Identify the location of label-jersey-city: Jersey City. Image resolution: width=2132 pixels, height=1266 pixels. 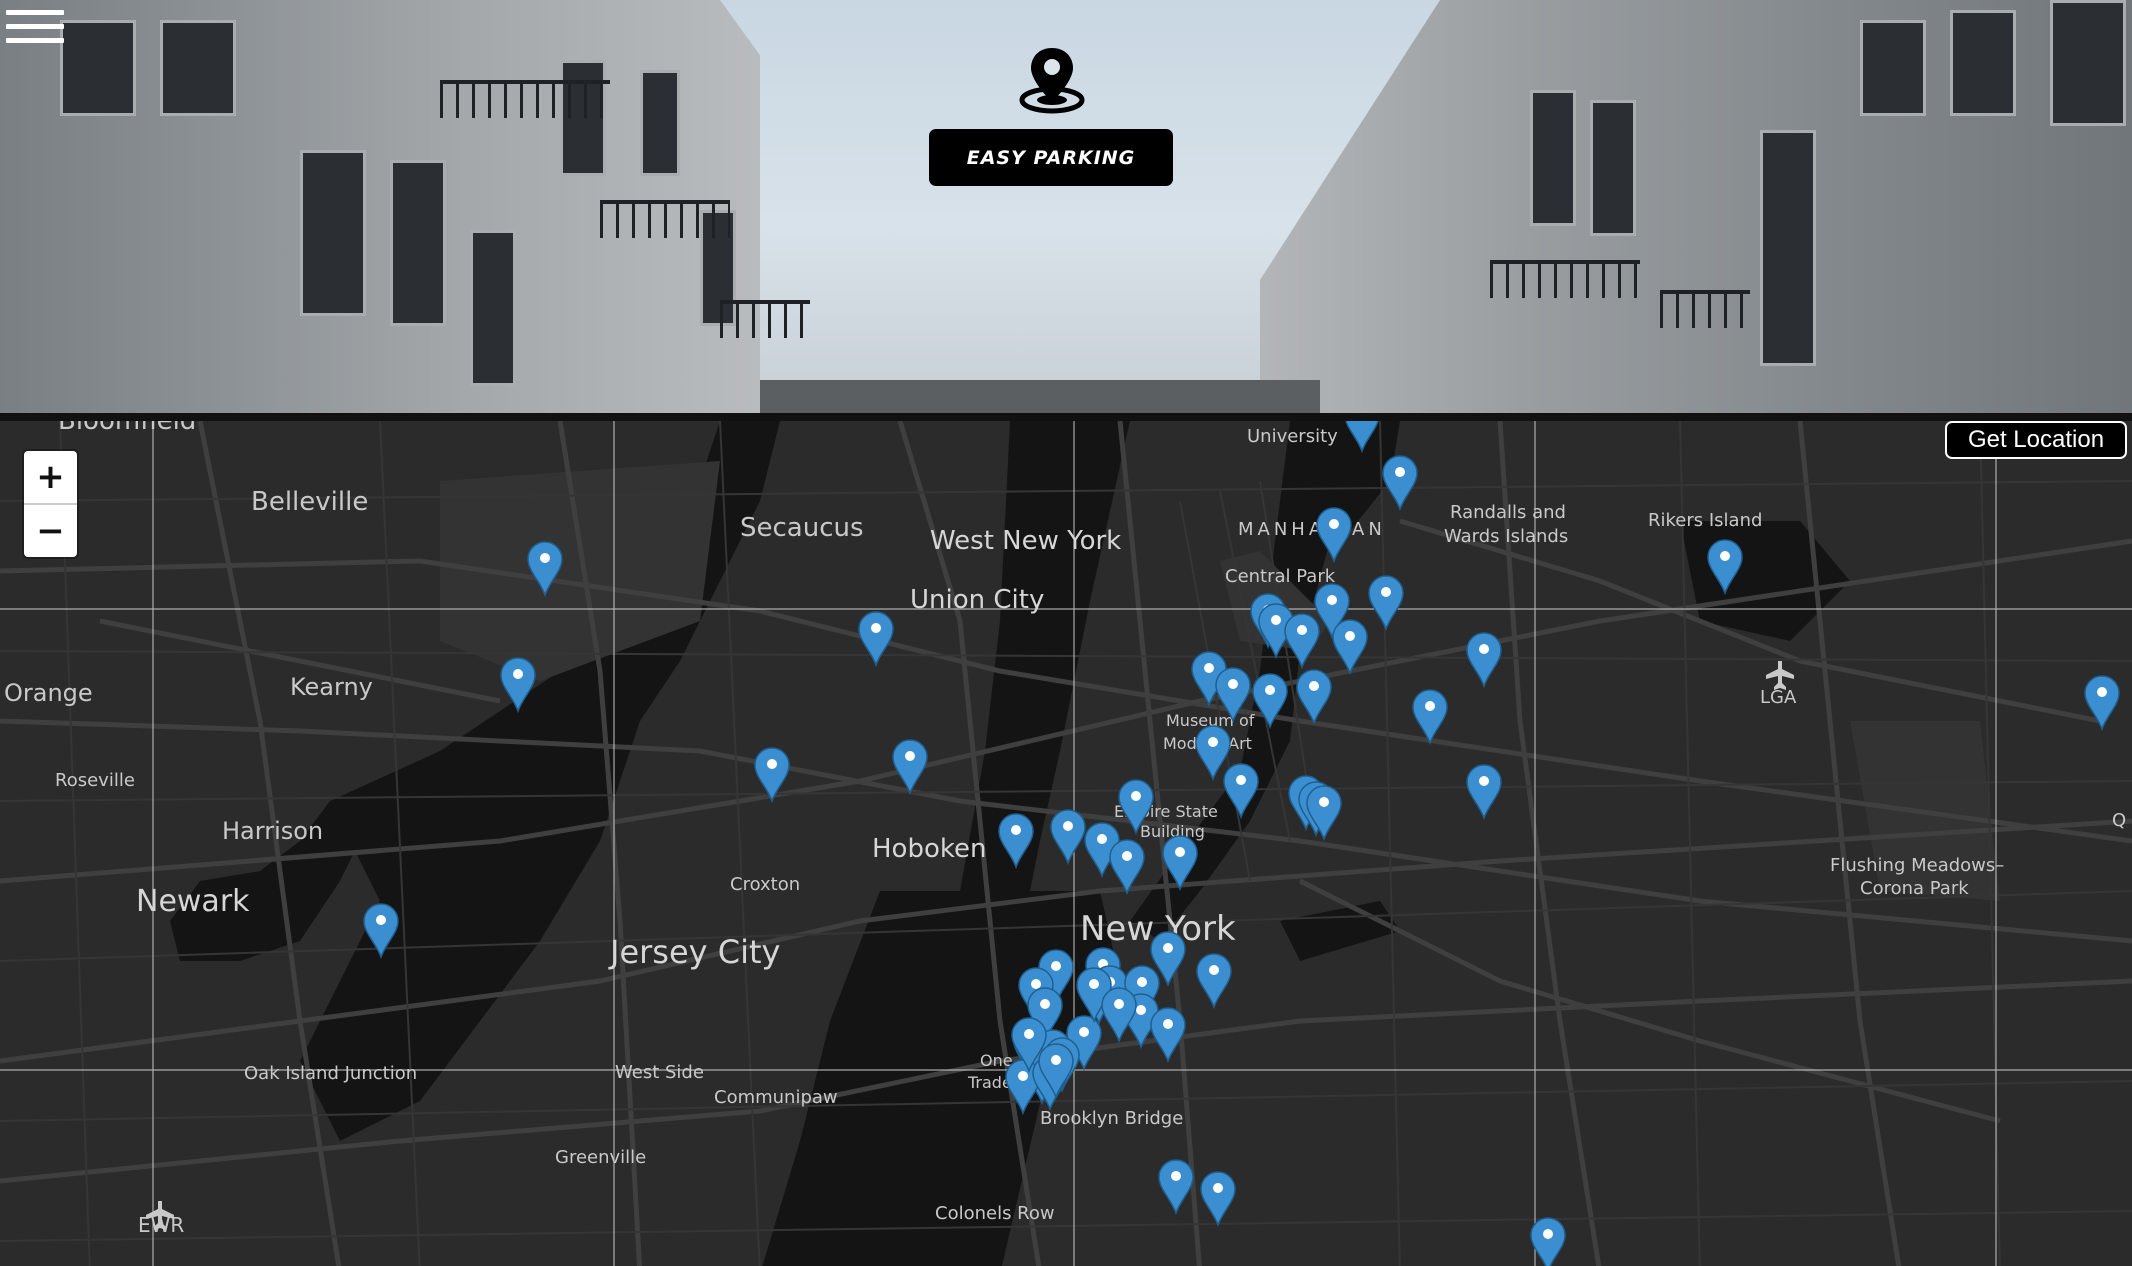
(694, 952).